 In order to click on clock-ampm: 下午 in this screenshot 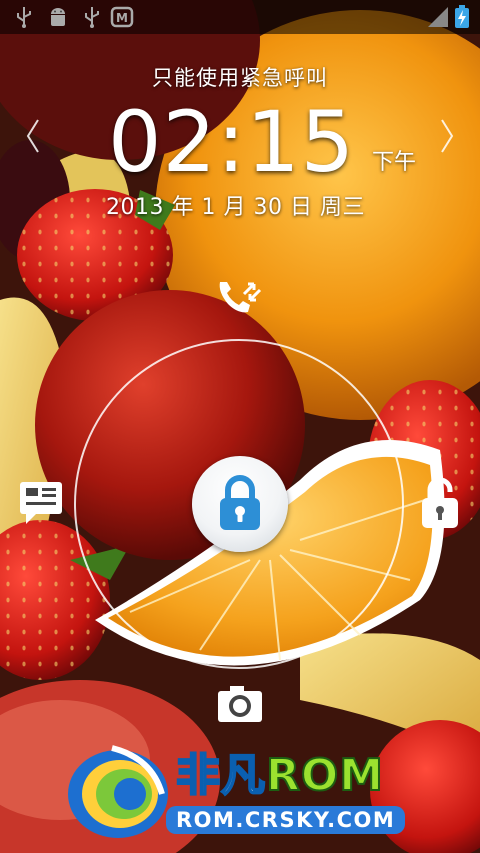, I will do `click(394, 162)`.